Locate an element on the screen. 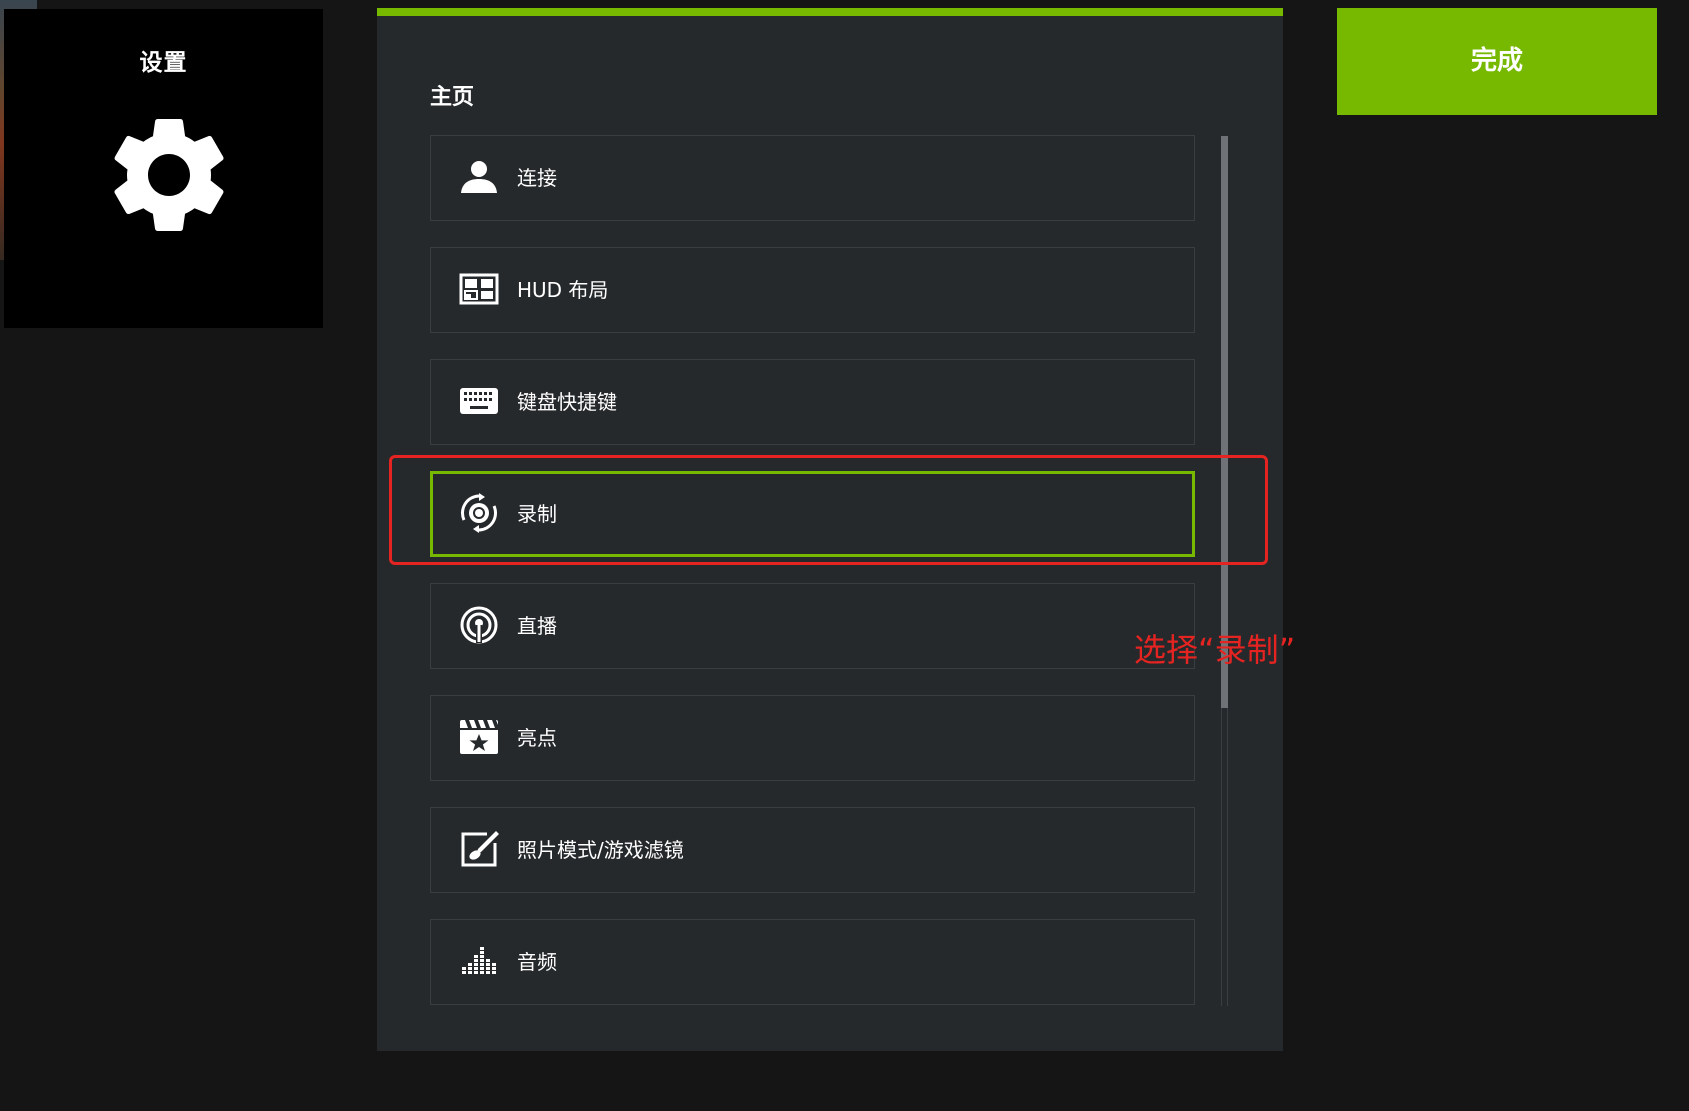  settings-tile-title: 设置 is located at coordinates (163, 63).